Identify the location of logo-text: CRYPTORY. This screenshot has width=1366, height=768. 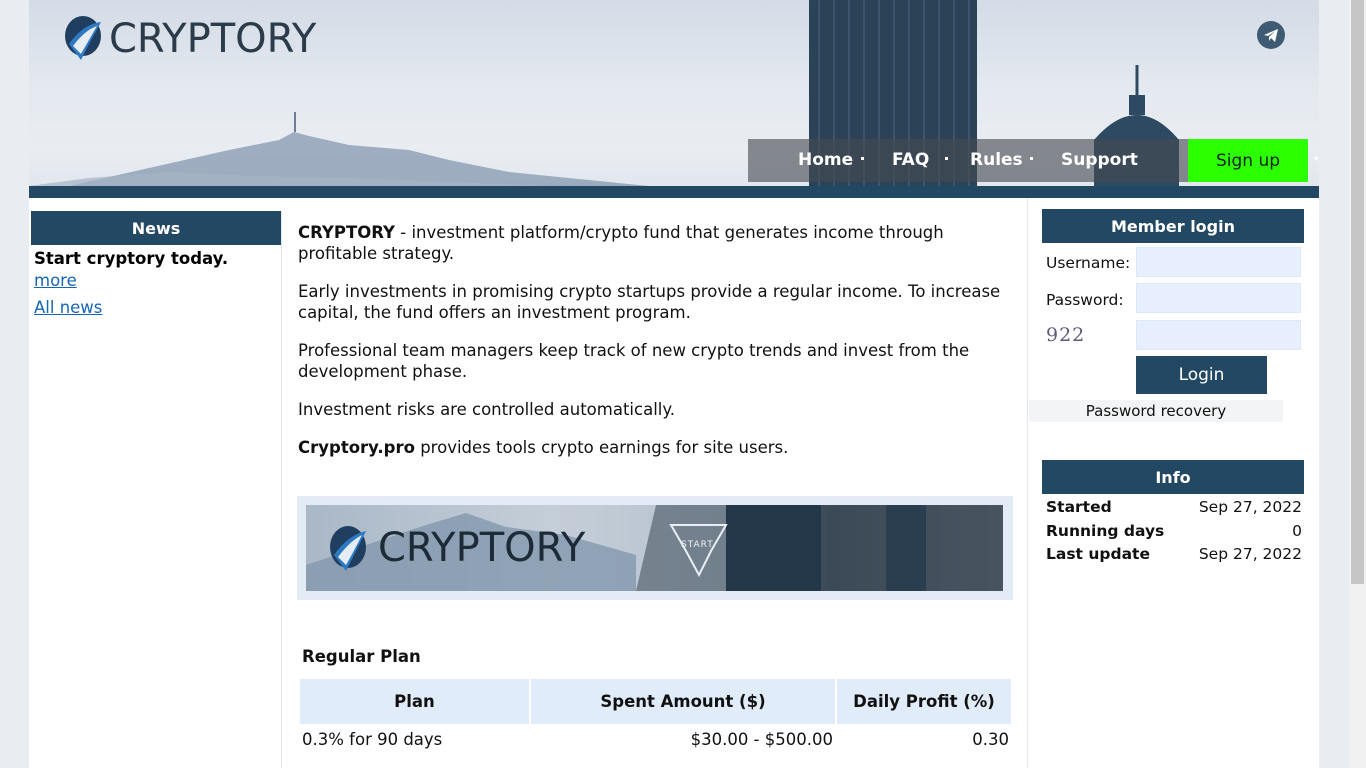
(213, 39).